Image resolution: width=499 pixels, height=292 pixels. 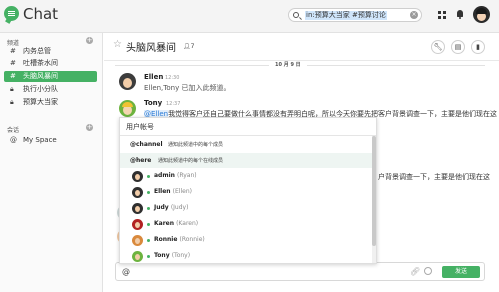 What do you see at coordinates (162, 191) in the screenshot?
I see `username: Ellen` at bounding box center [162, 191].